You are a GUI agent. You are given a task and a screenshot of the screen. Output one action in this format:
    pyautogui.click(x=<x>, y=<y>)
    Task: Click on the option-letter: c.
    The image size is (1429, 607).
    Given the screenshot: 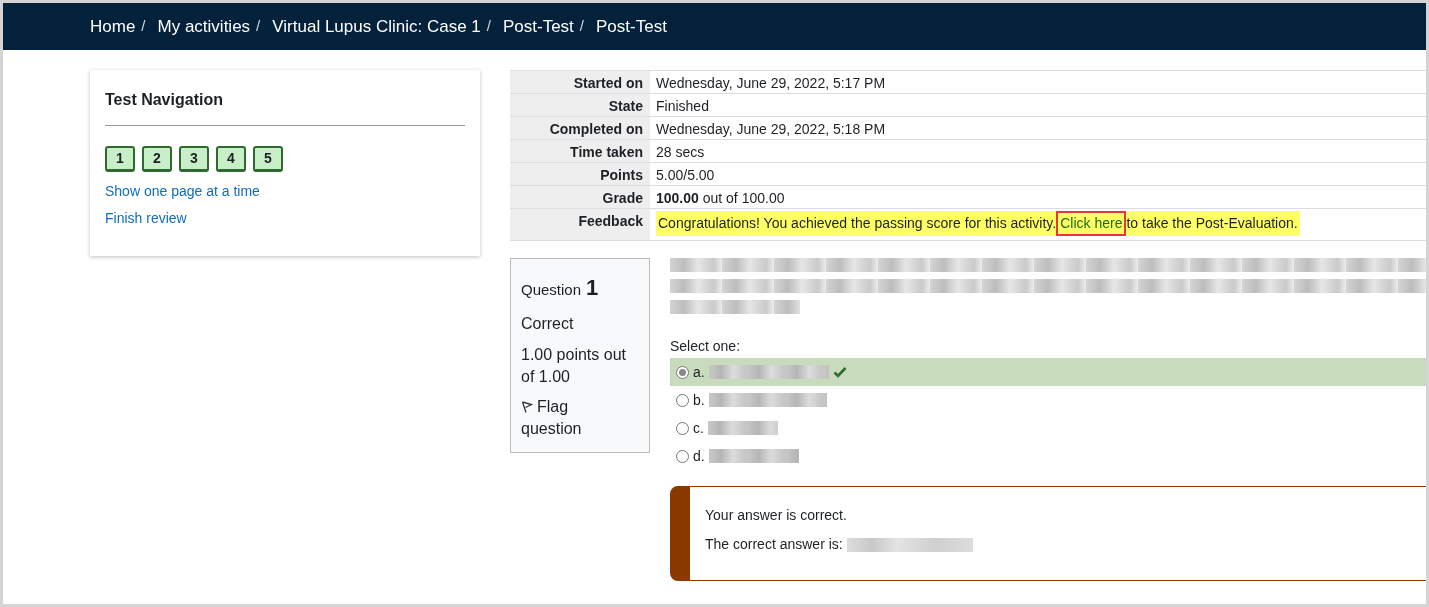 What is the action you would take?
    pyautogui.click(x=698, y=428)
    